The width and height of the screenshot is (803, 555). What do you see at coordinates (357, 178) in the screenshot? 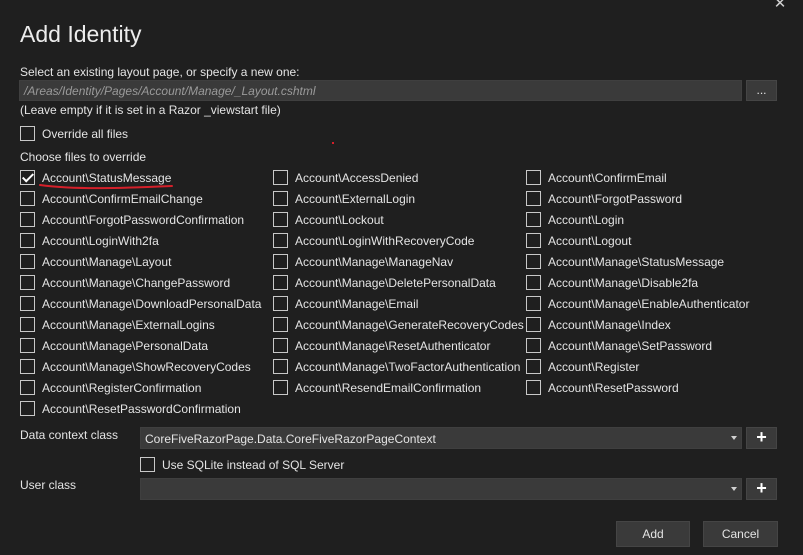
I see `file-label: Account\AccessDenied` at bounding box center [357, 178].